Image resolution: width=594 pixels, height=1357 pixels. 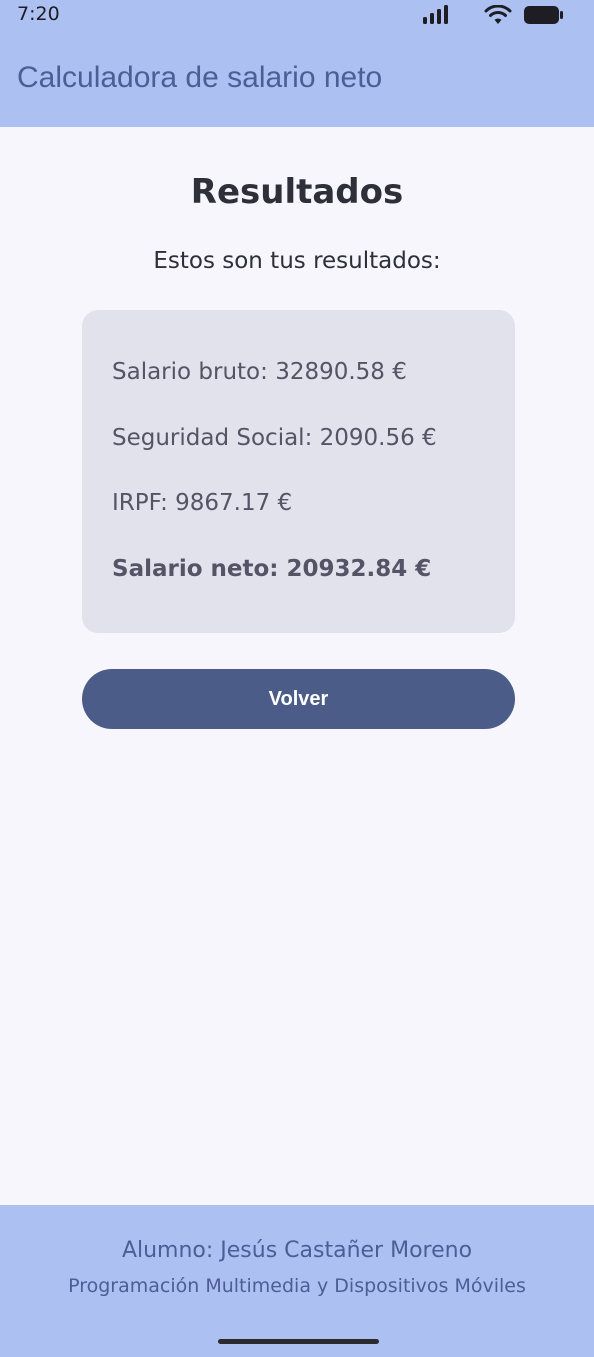 What do you see at coordinates (297, 15) in the screenshot?
I see `status-bar: 7:20` at bounding box center [297, 15].